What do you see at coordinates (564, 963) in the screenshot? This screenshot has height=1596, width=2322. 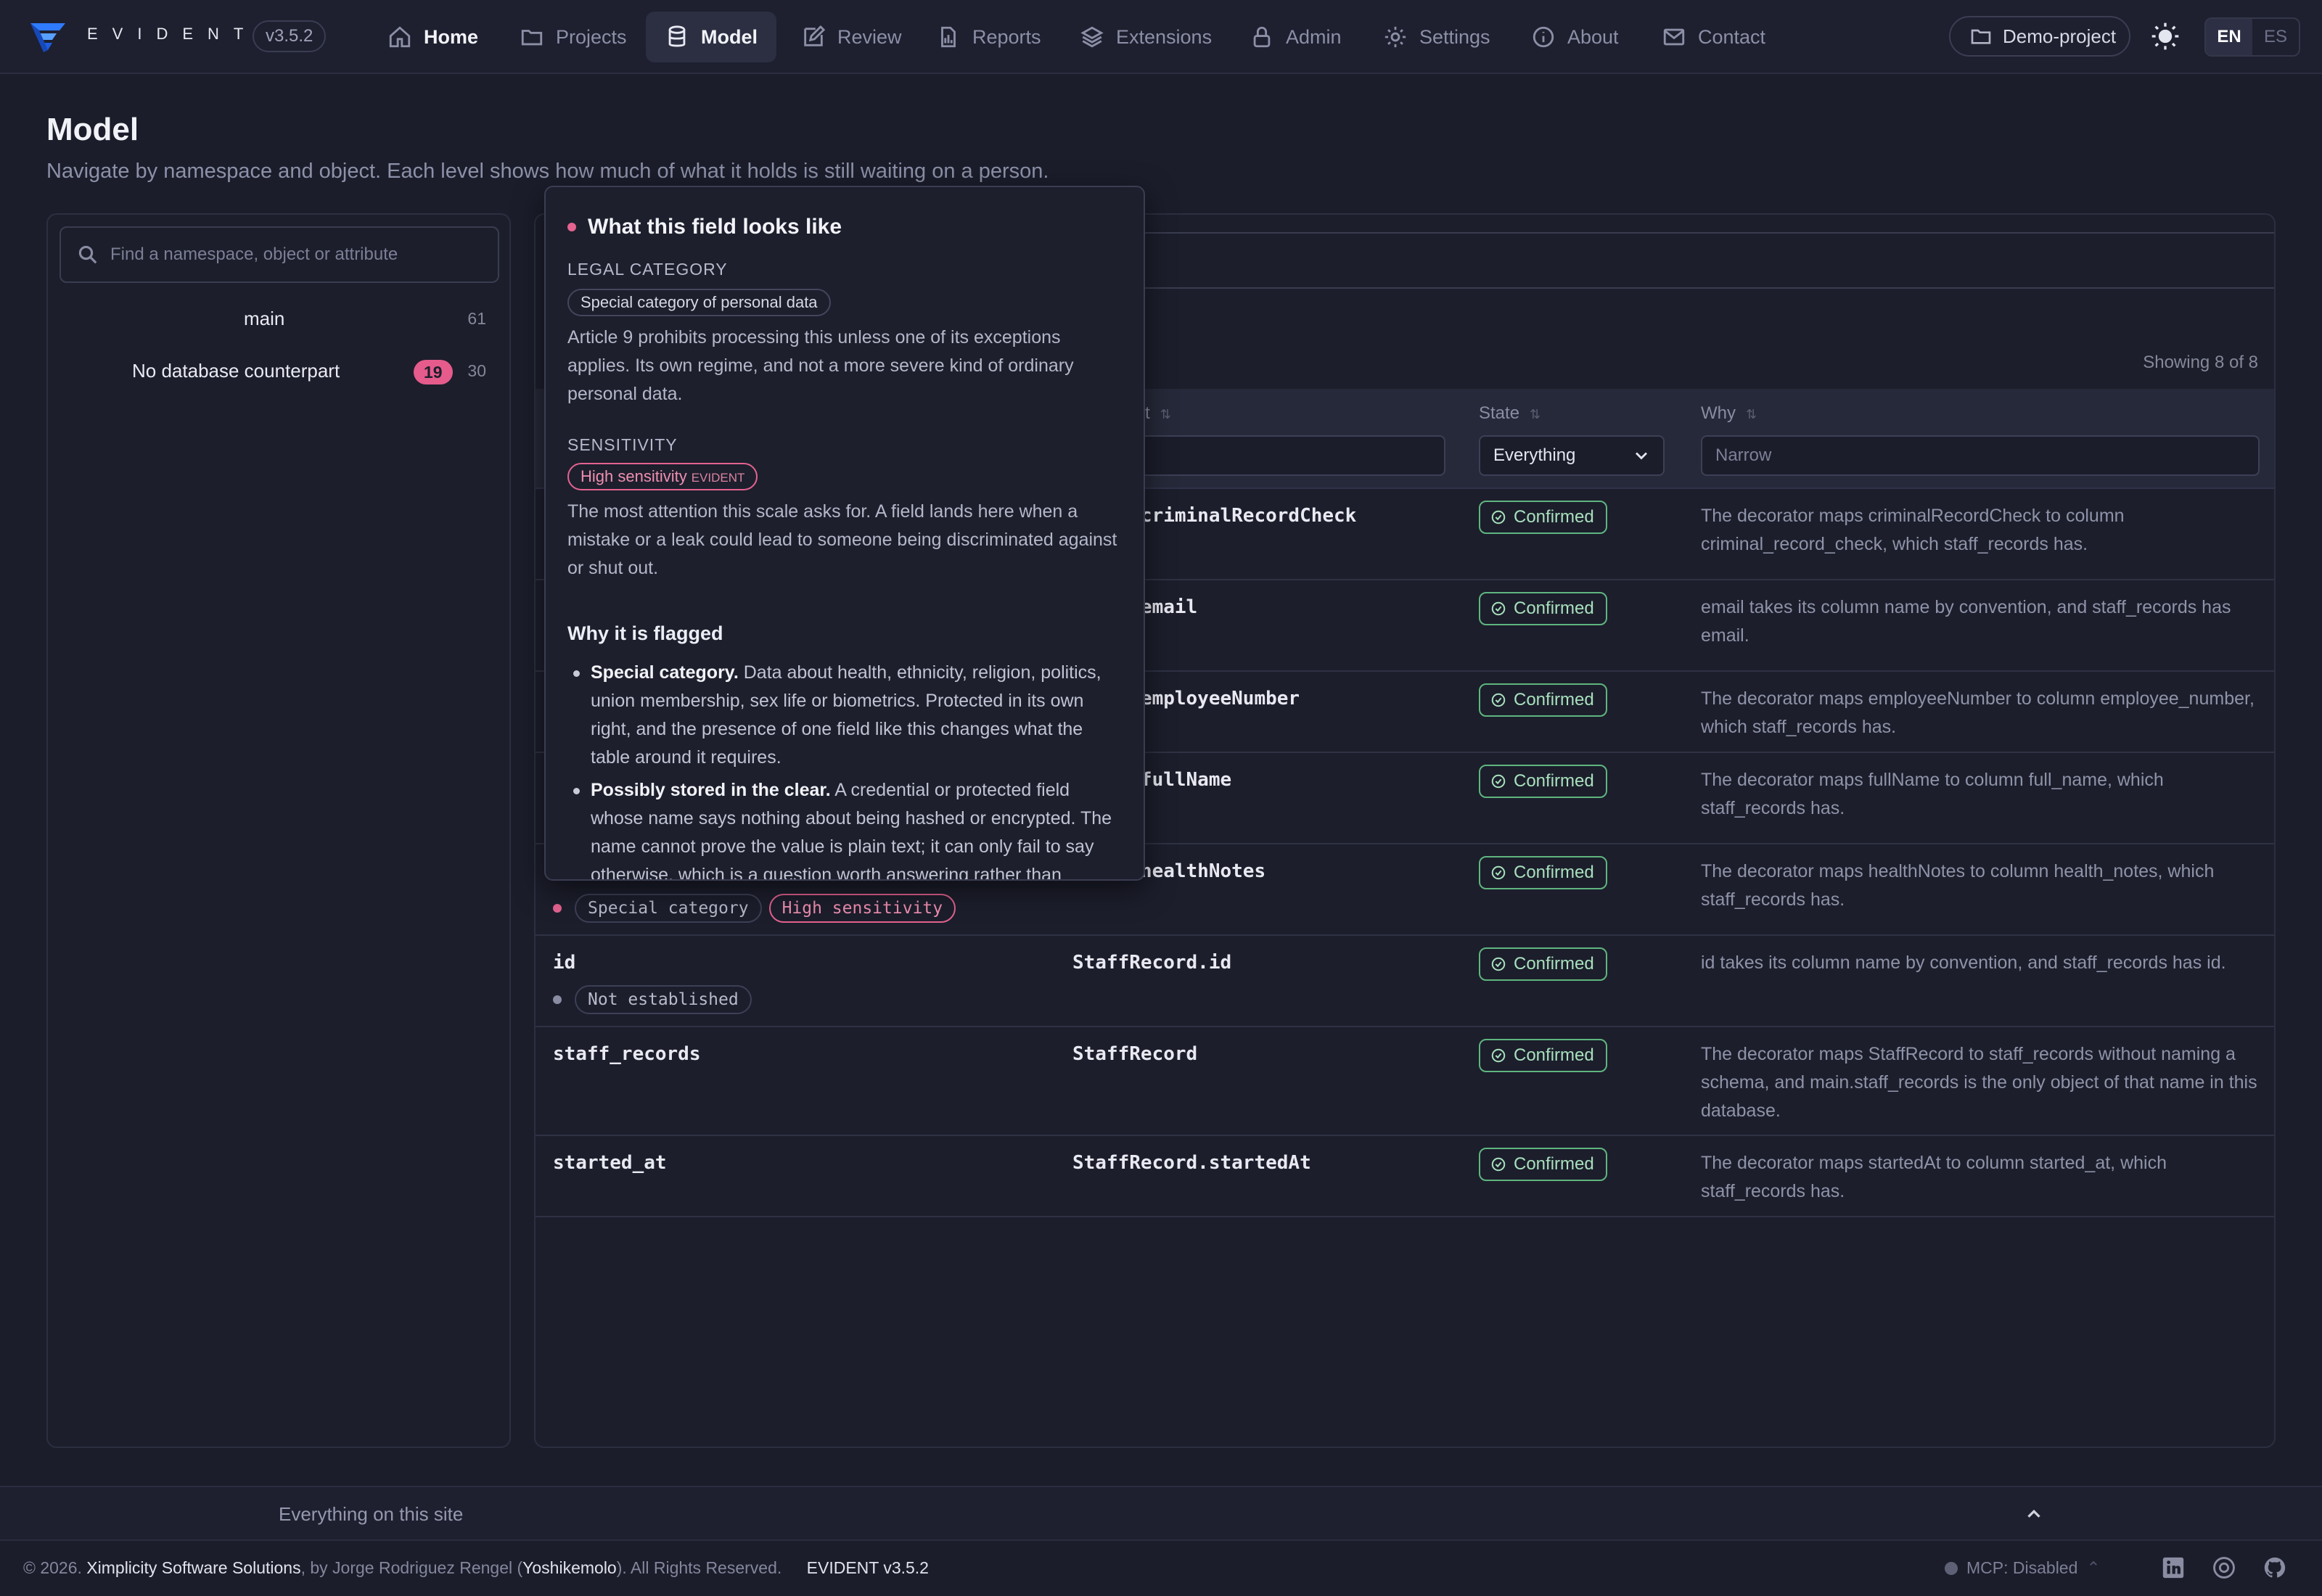 I see `name-cell: id` at bounding box center [564, 963].